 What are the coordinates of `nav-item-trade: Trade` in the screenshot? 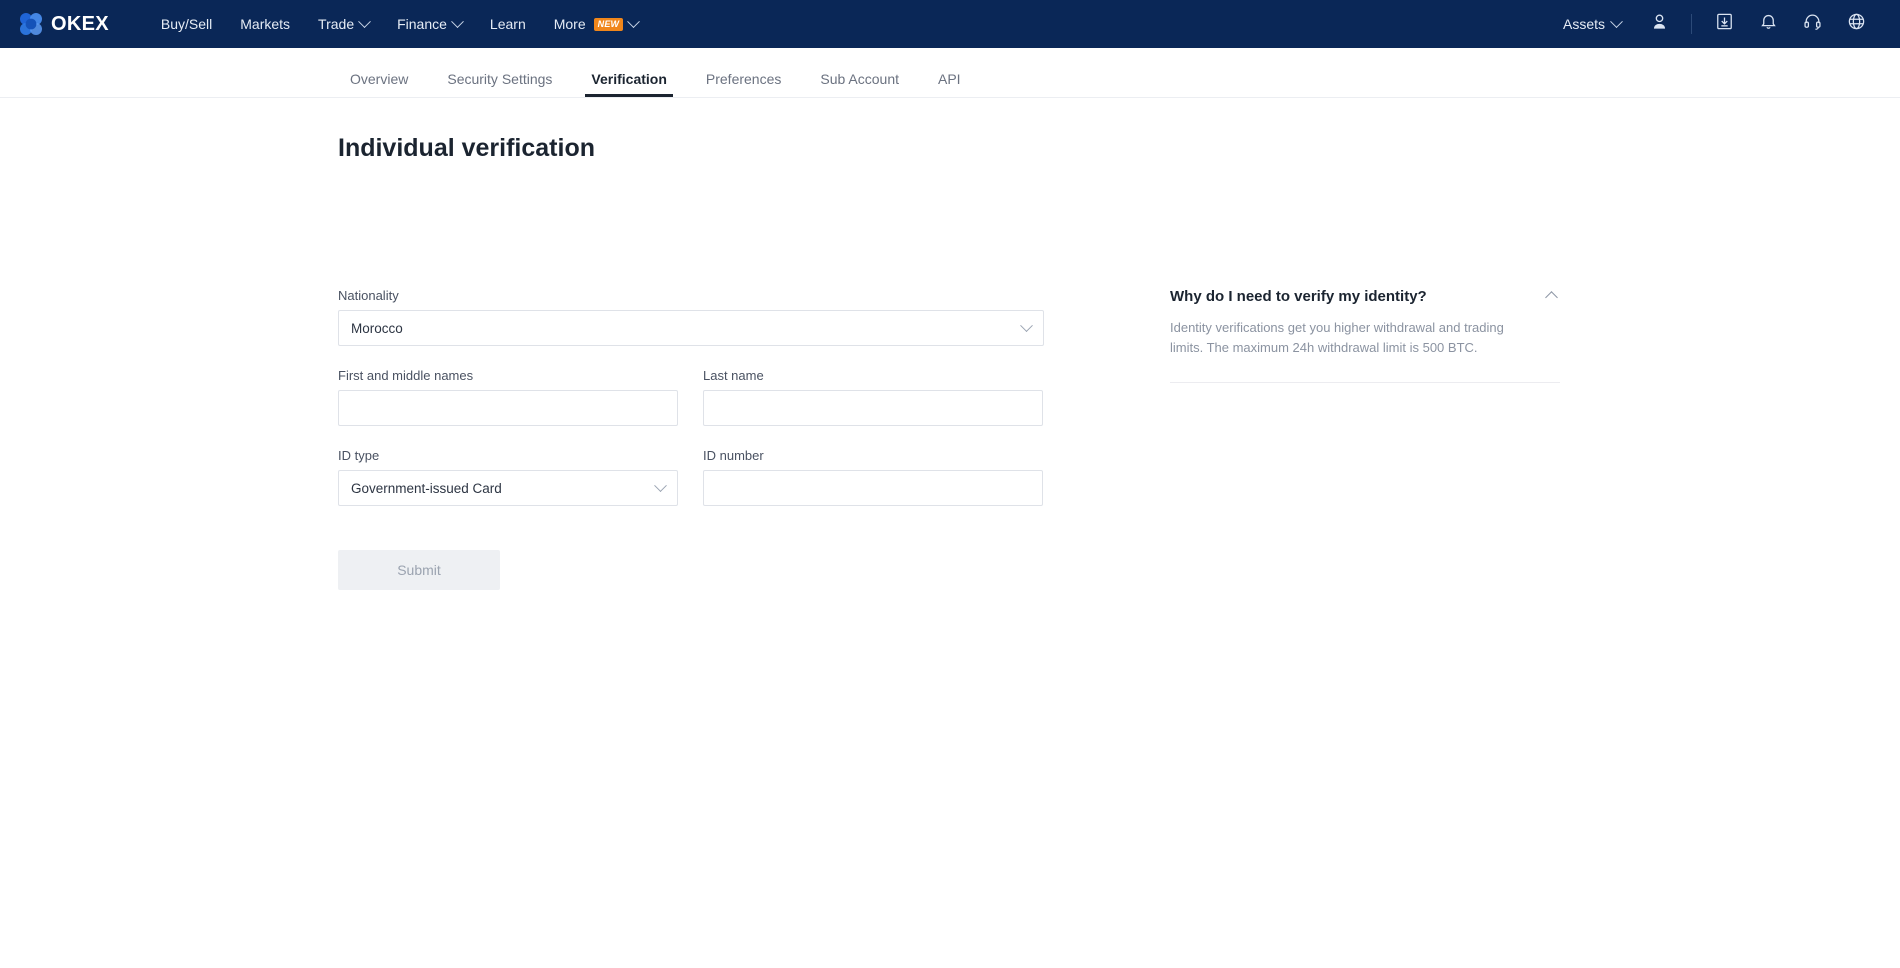 It's located at (343, 24).